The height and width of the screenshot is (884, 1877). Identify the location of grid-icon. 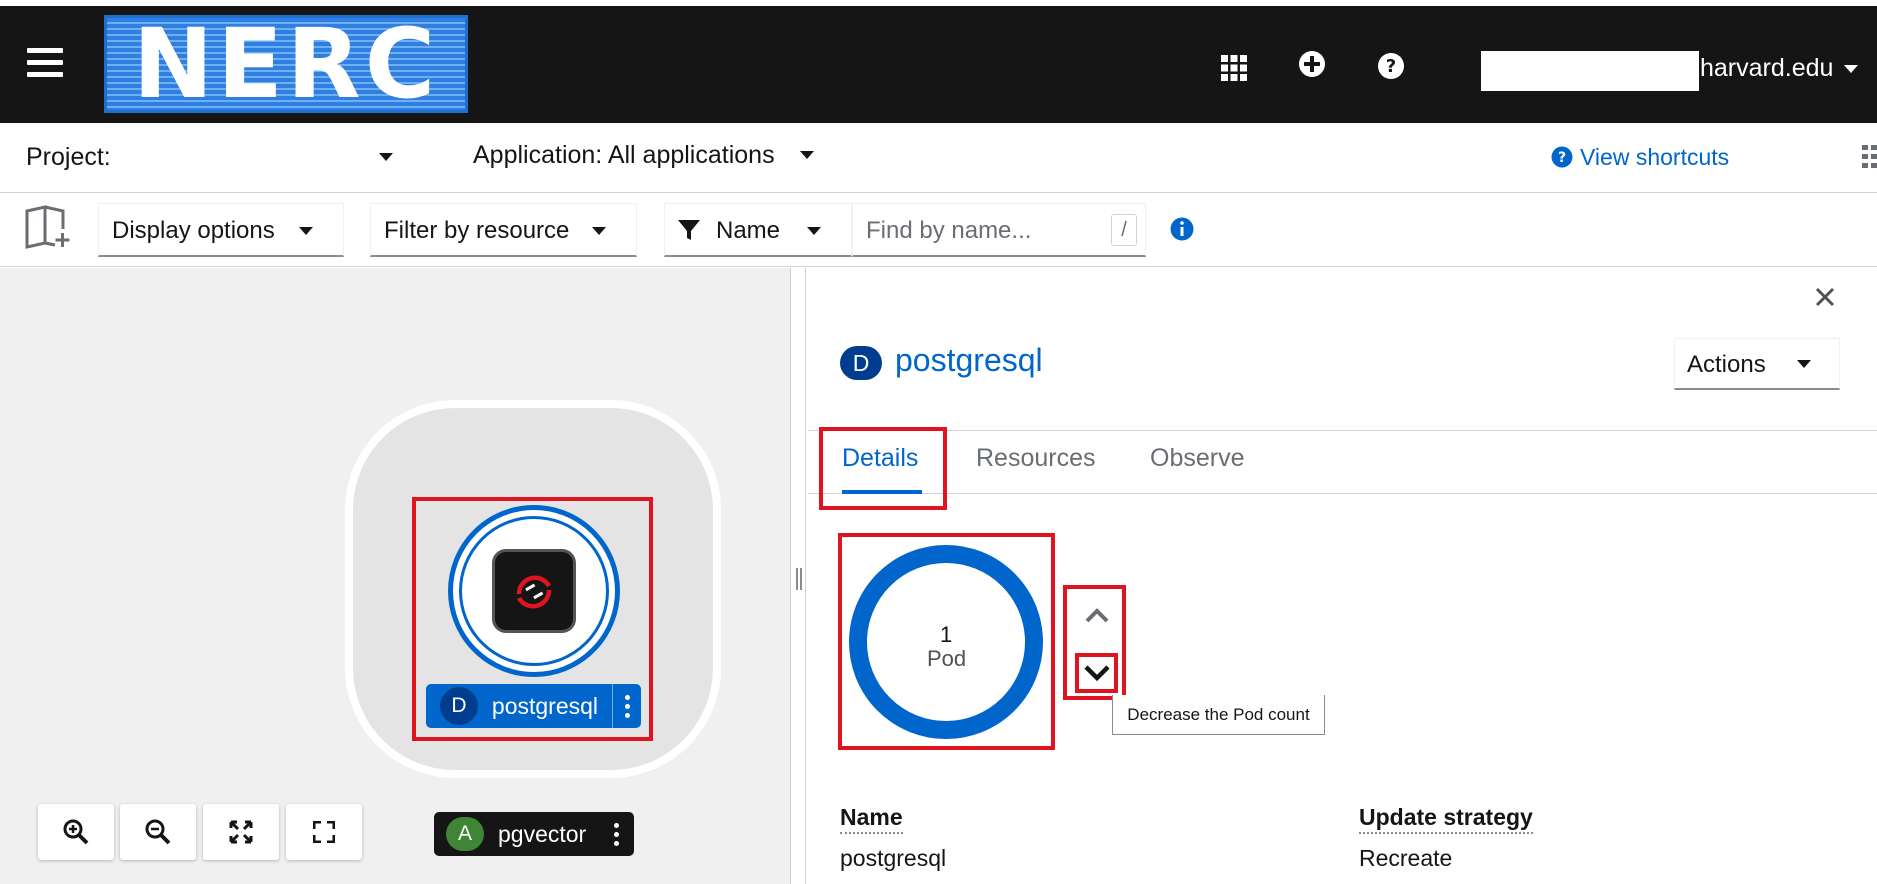
(1234, 68).